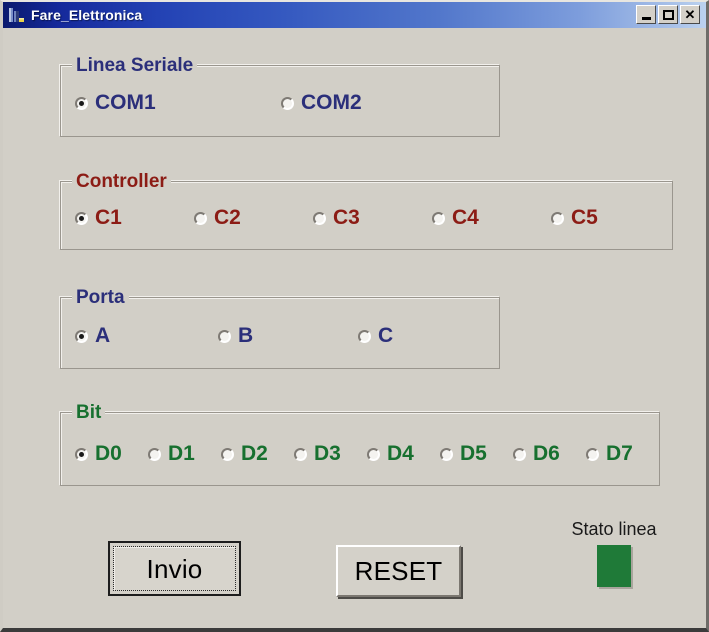 The height and width of the screenshot is (632, 709). I want to click on radio-c3-label: C3, so click(346, 217).